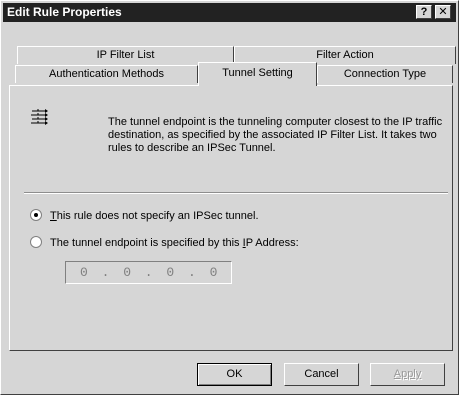 The image size is (459, 395). I want to click on tab-label: Filter Action, so click(345, 55).